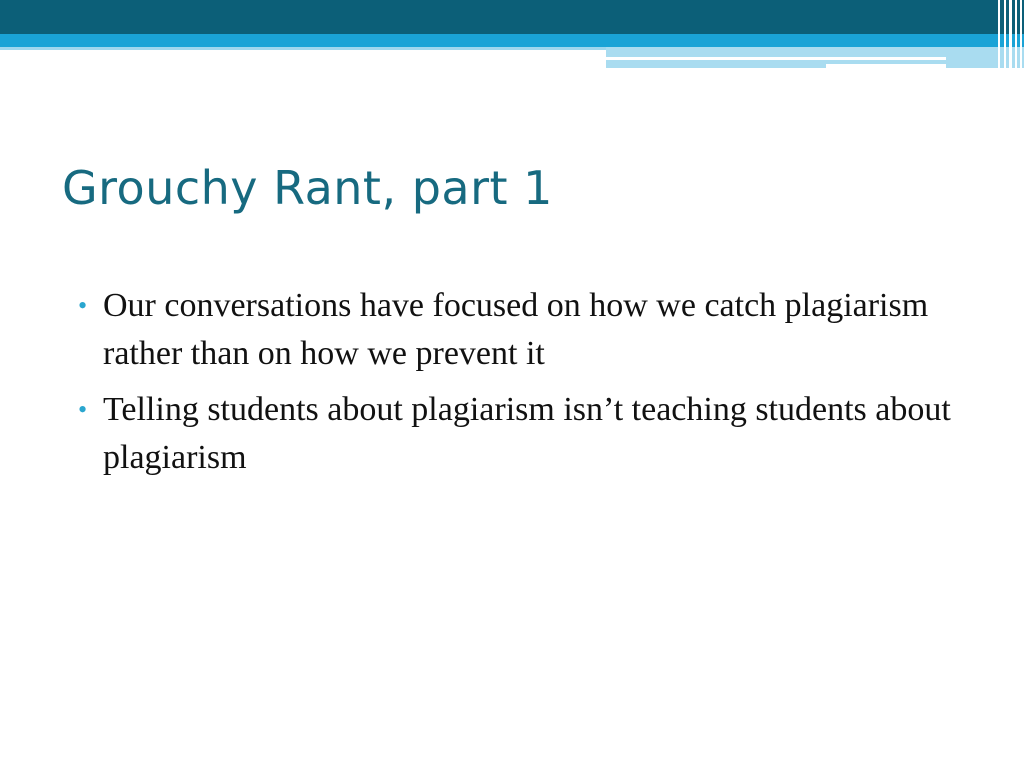  I want to click on header-stripes, so click(1009, 35).